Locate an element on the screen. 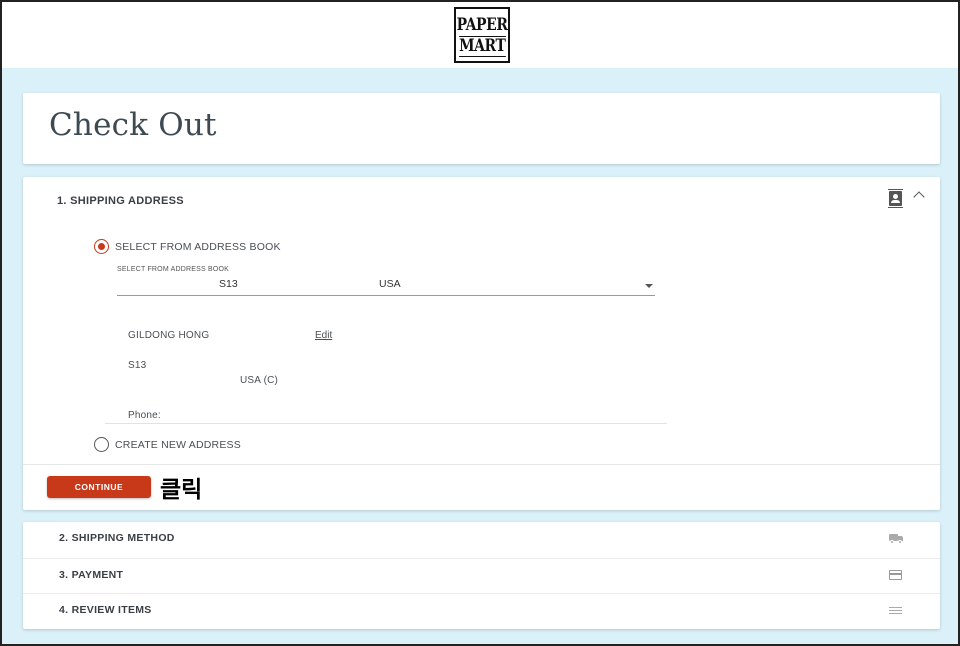  list-icon is located at coordinates (895, 610).